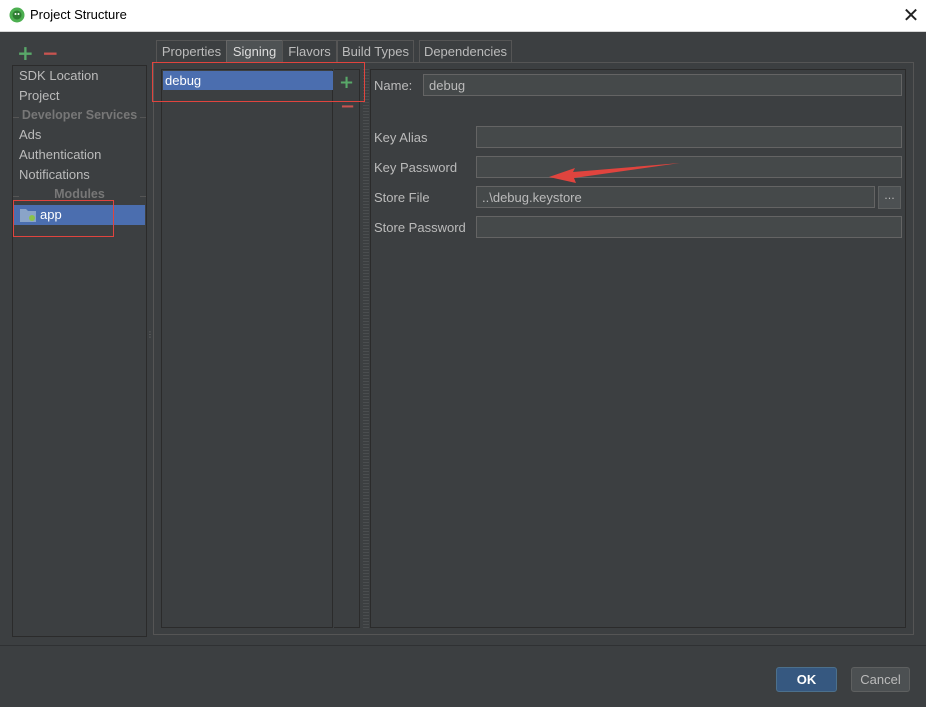  Describe the element at coordinates (375, 51) in the screenshot. I see `tab-build-types: Build Types` at that location.